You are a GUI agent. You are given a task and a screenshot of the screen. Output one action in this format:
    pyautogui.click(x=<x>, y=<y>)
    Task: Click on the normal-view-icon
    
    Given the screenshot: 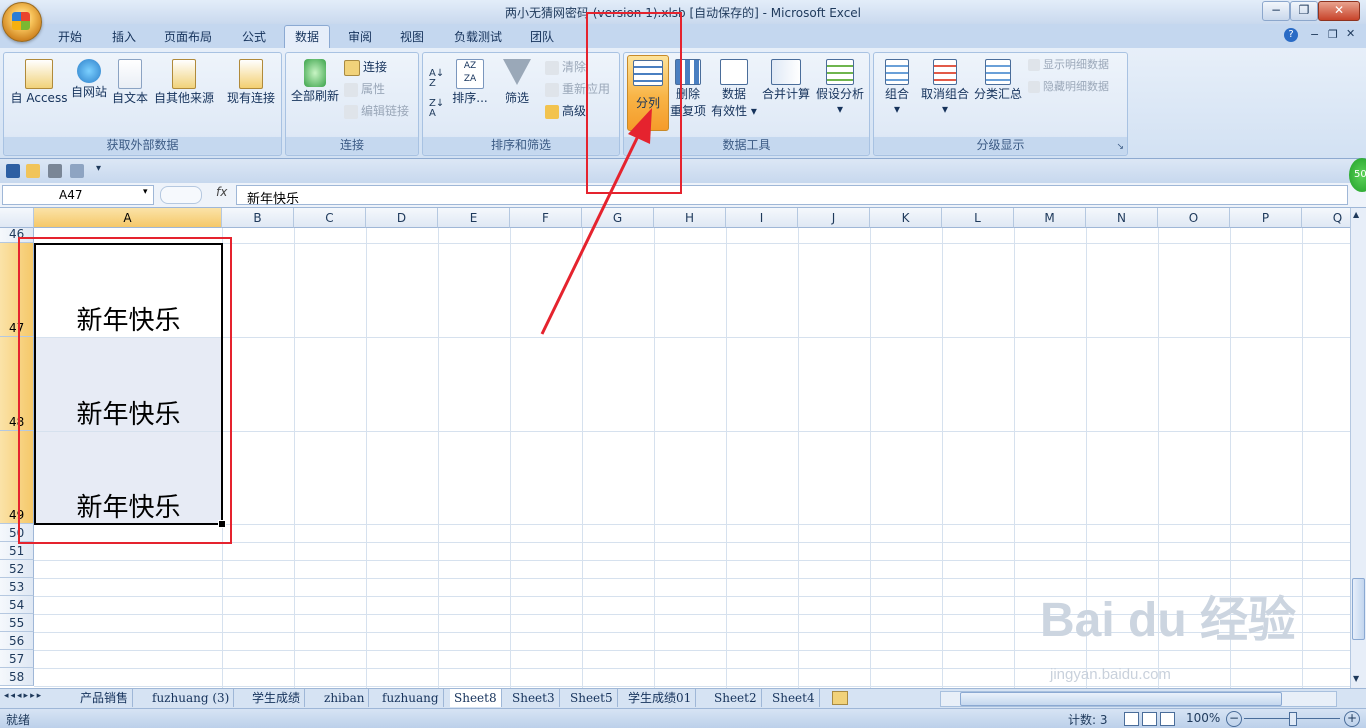 What is the action you would take?
    pyautogui.click(x=1131, y=719)
    